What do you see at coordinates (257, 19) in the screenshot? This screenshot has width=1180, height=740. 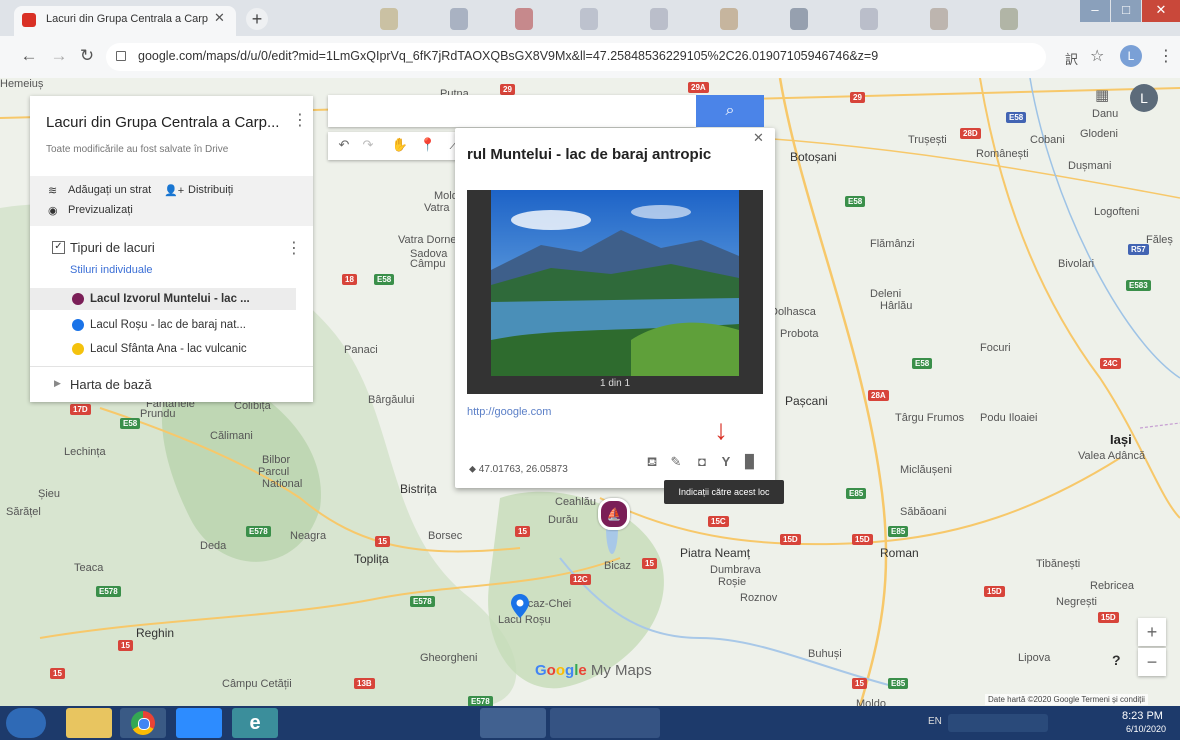 I see `new-tab-button: +` at bounding box center [257, 19].